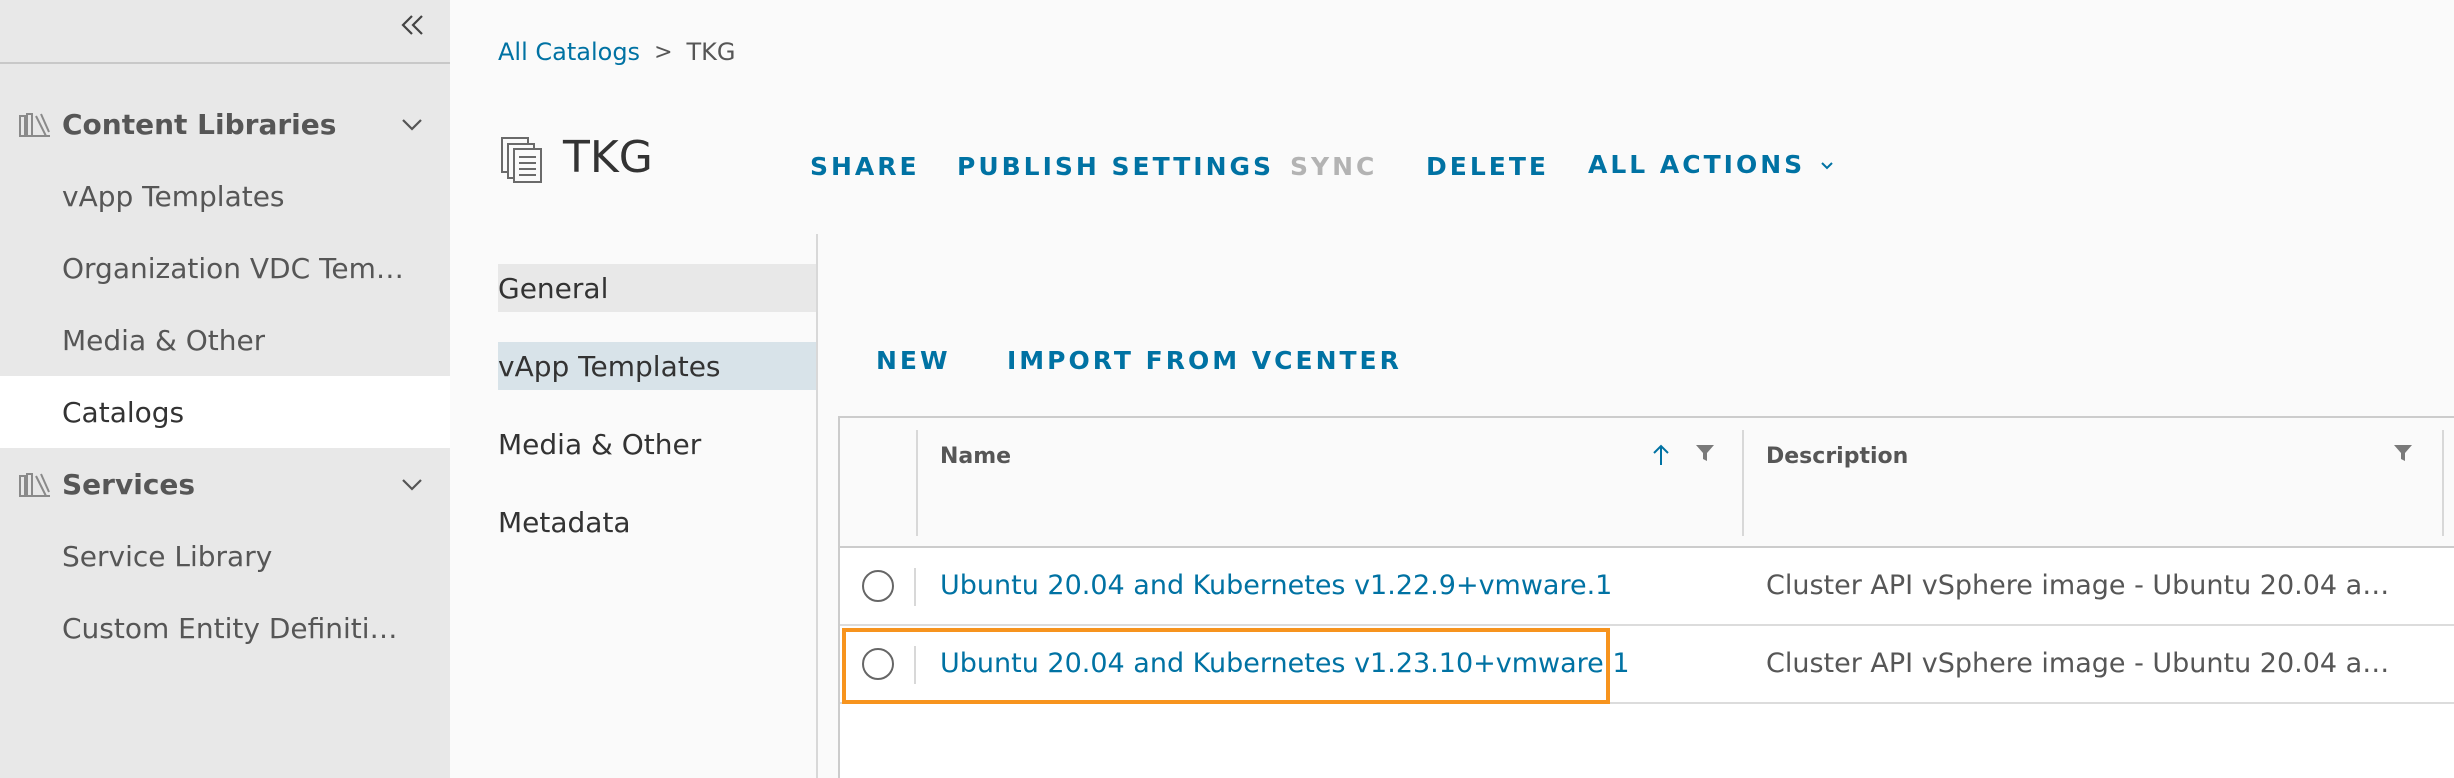 The width and height of the screenshot is (2454, 778). I want to click on column-header-description: Description, so click(1837, 456).